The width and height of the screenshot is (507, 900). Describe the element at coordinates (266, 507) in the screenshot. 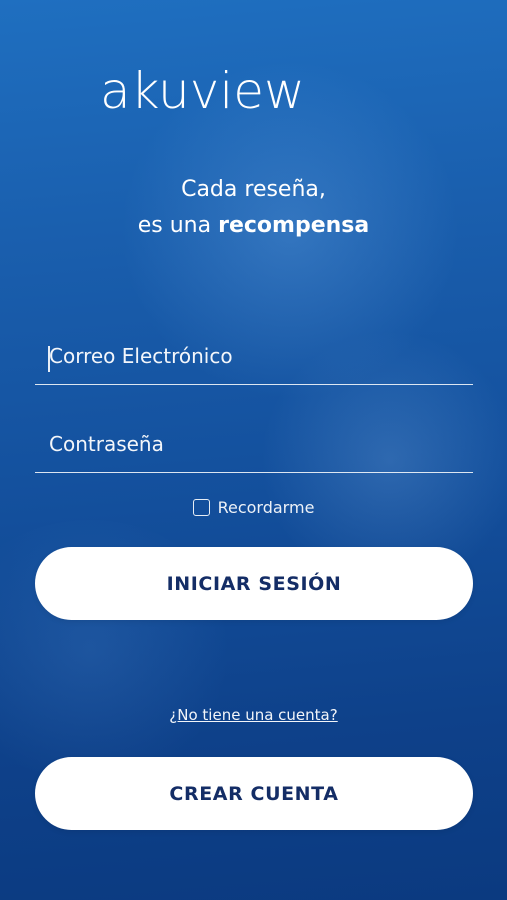

I see `remember-me-label: Recordarme` at that location.